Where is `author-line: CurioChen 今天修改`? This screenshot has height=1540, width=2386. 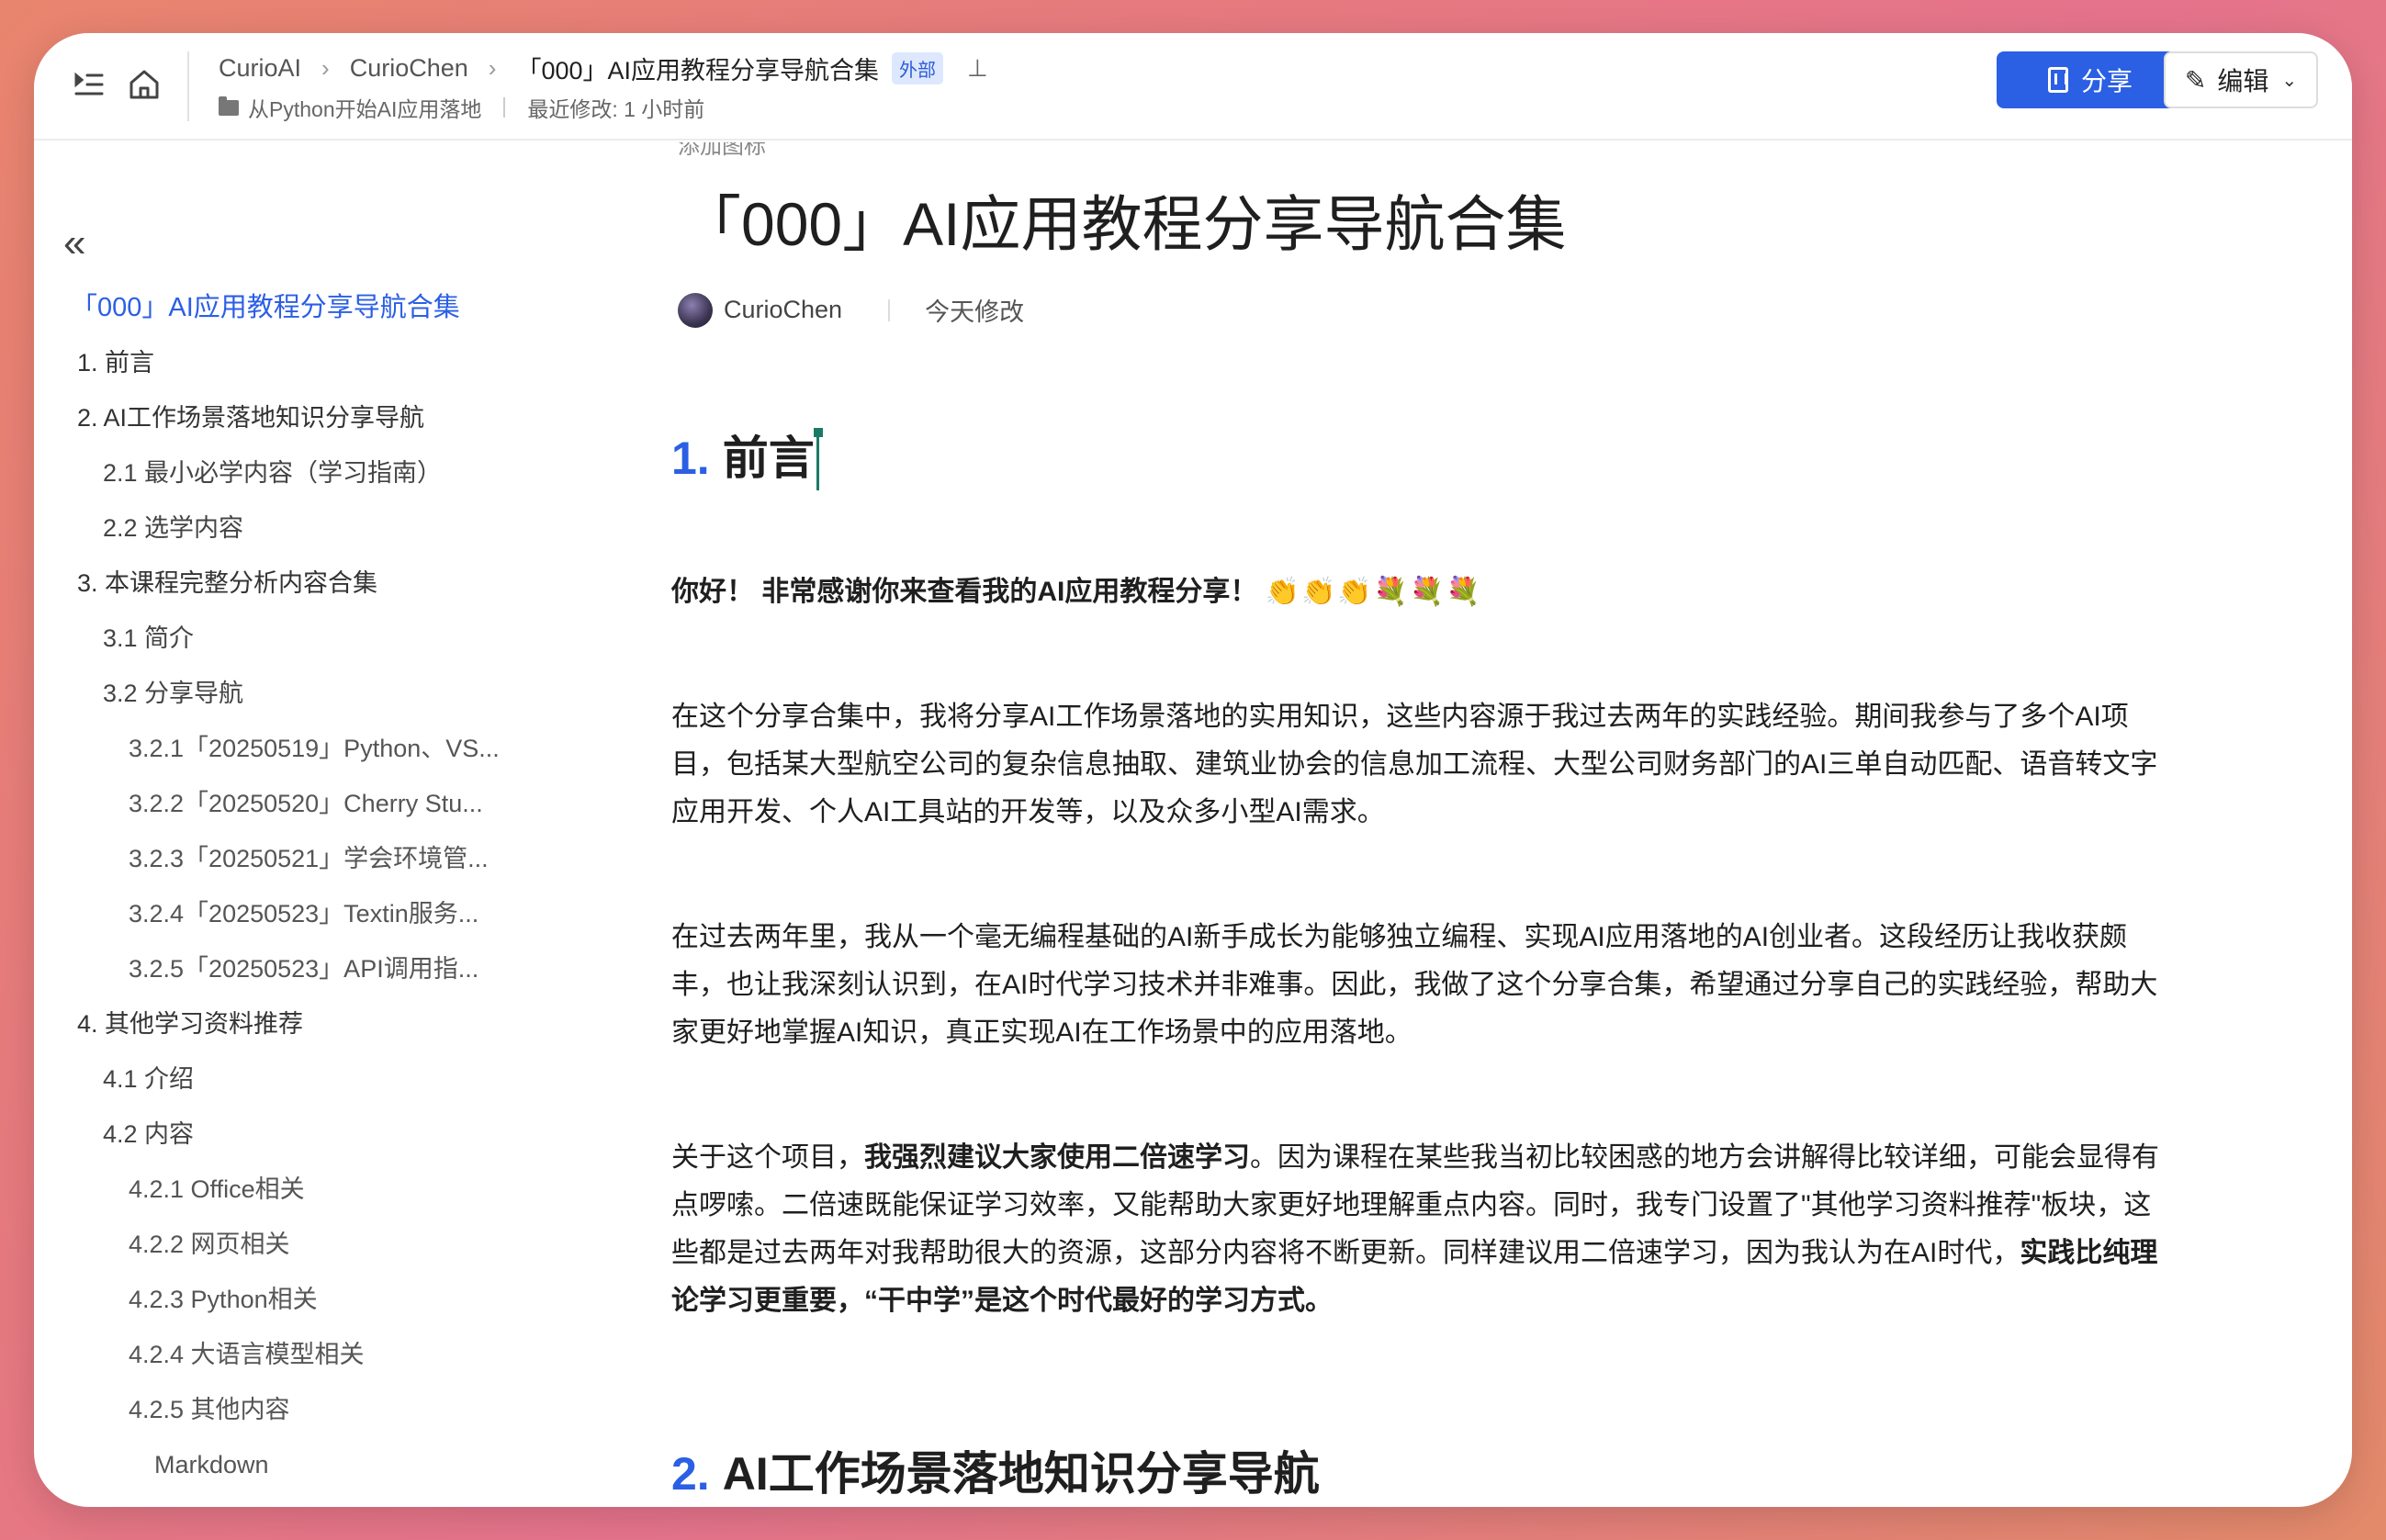 author-line: CurioChen 今天修改 is located at coordinates (851, 310).